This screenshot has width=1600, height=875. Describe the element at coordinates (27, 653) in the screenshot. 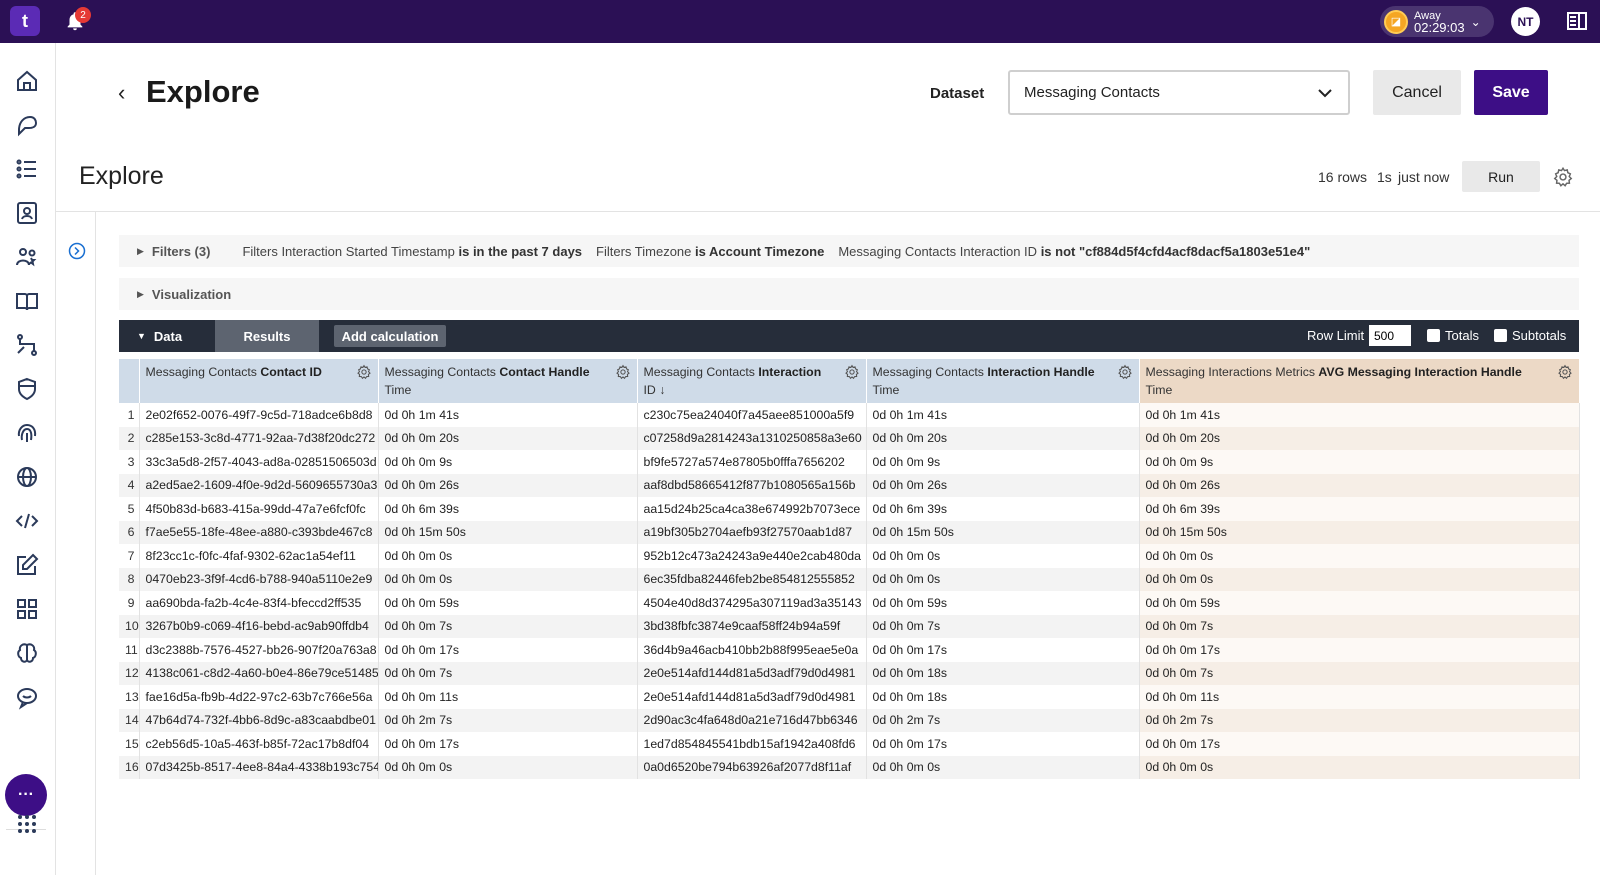

I see `brain-icon` at that location.